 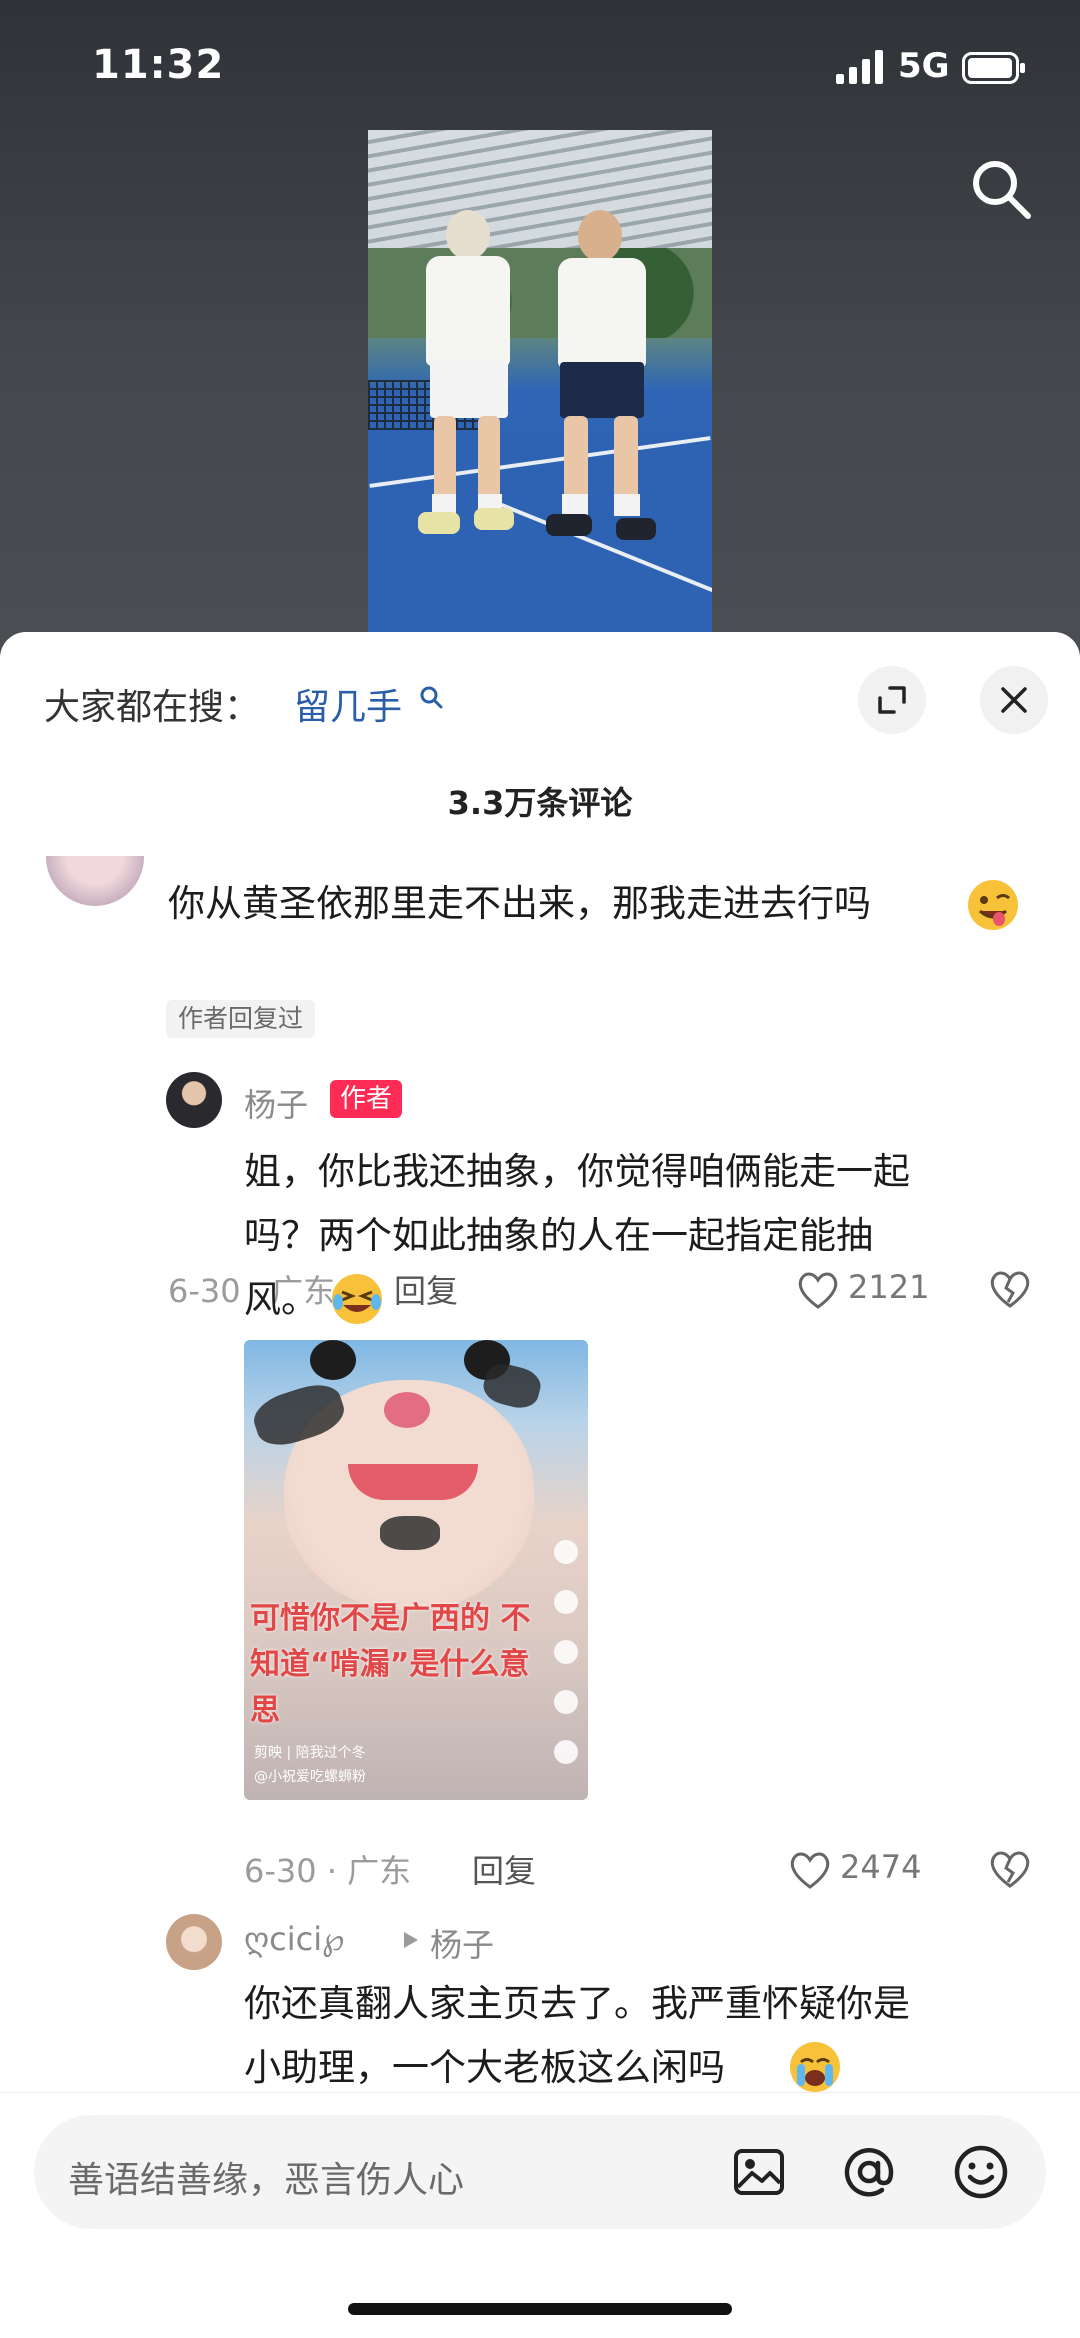 What do you see at coordinates (241, 1019) in the screenshot?
I see `author-replied-tag: 作者回复过` at bounding box center [241, 1019].